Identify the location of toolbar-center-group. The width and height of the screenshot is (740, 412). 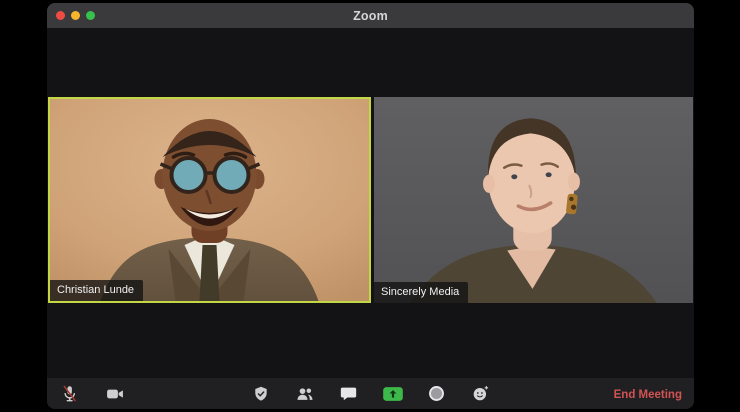
(371, 393).